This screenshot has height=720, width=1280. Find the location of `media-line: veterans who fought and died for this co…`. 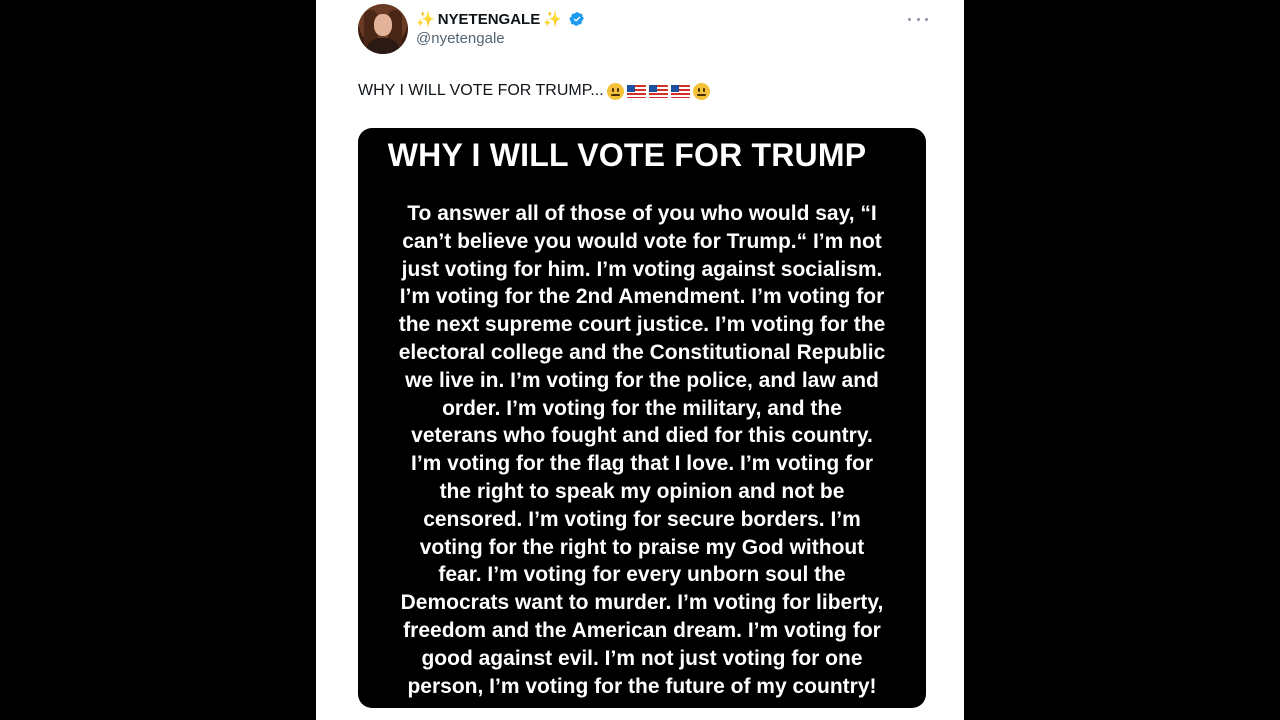

media-line: veterans who fought and died for this co… is located at coordinates (642, 436).